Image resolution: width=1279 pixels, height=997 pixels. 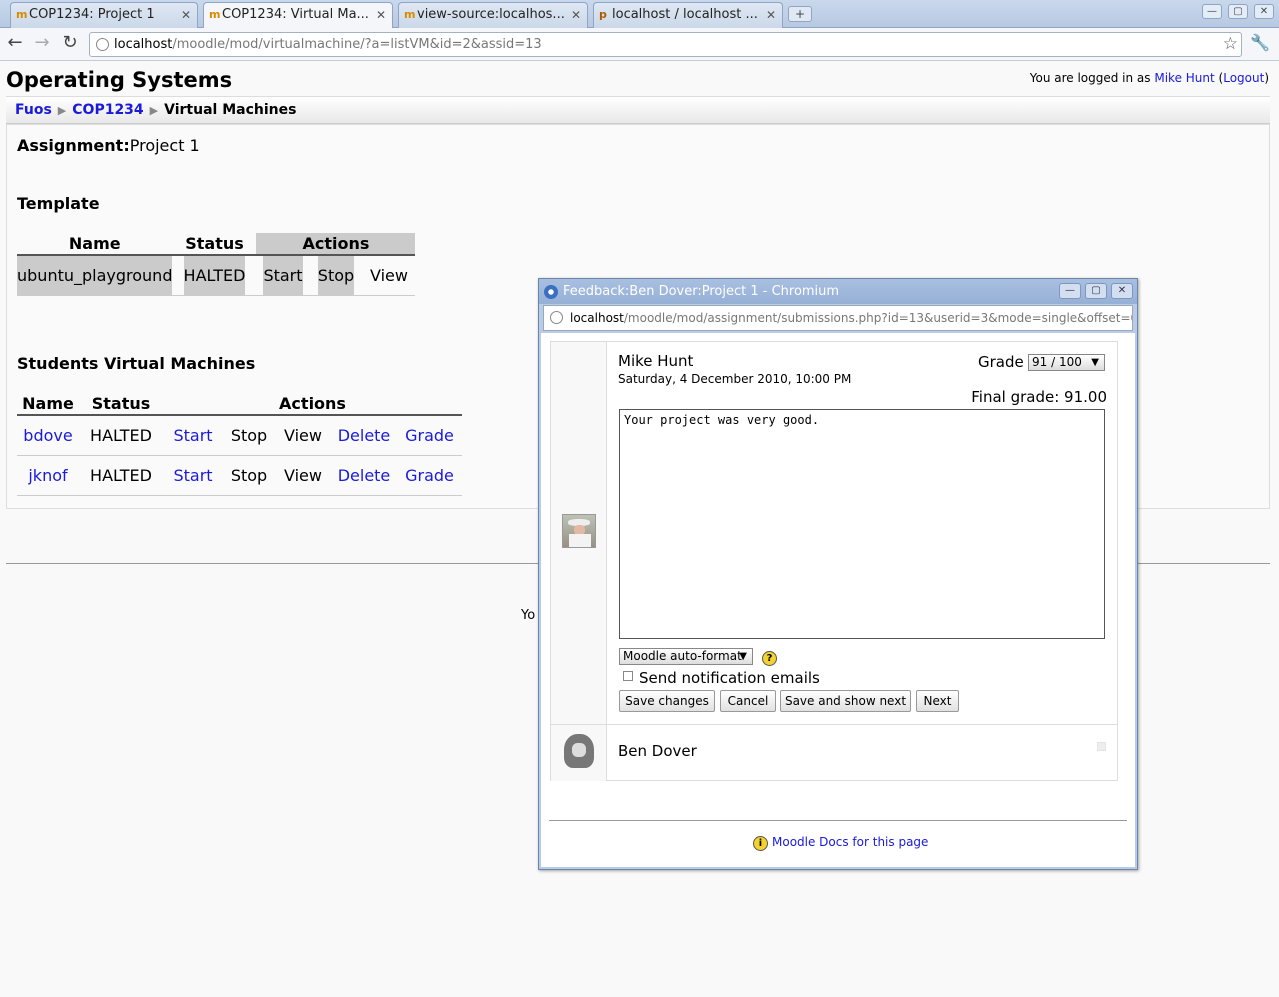 I want to click on minimize-button: —, so click(x=1212, y=11).